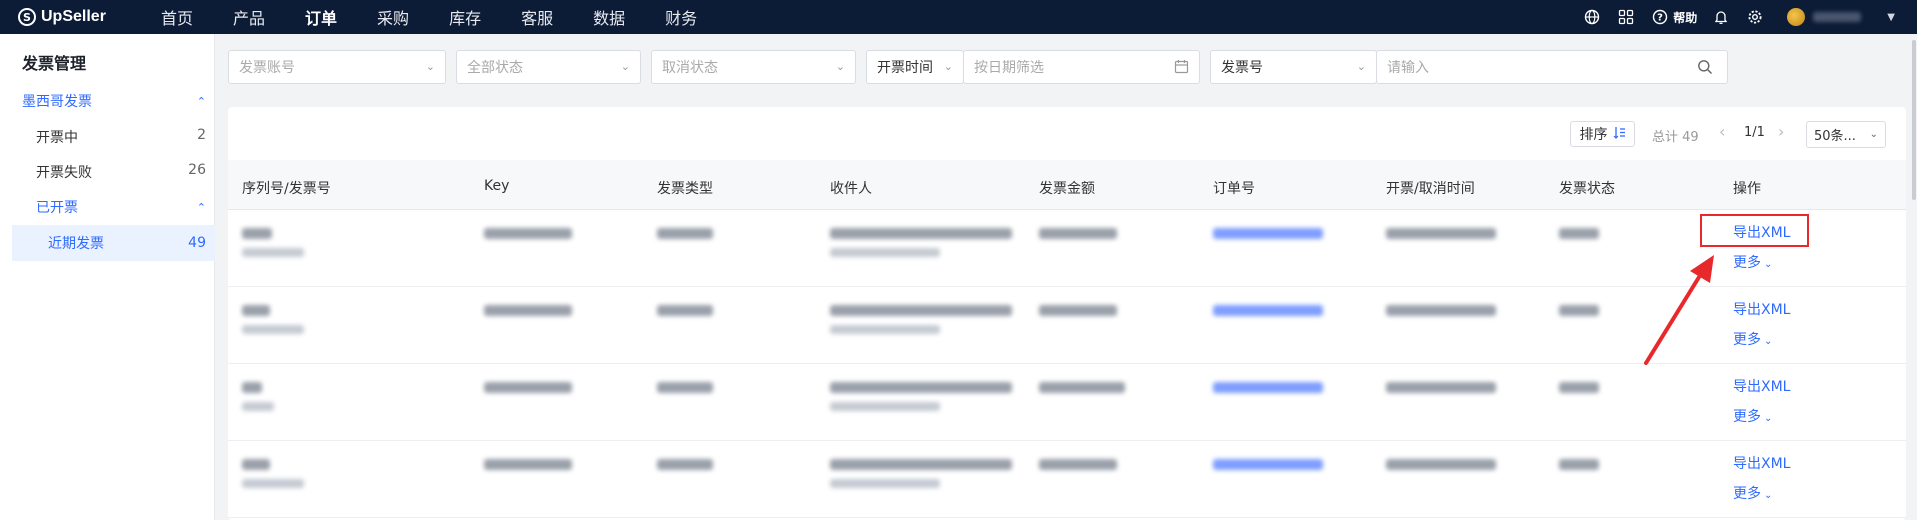 This screenshot has width=1917, height=520. I want to click on nav-item-inventory: 库存, so click(465, 17).